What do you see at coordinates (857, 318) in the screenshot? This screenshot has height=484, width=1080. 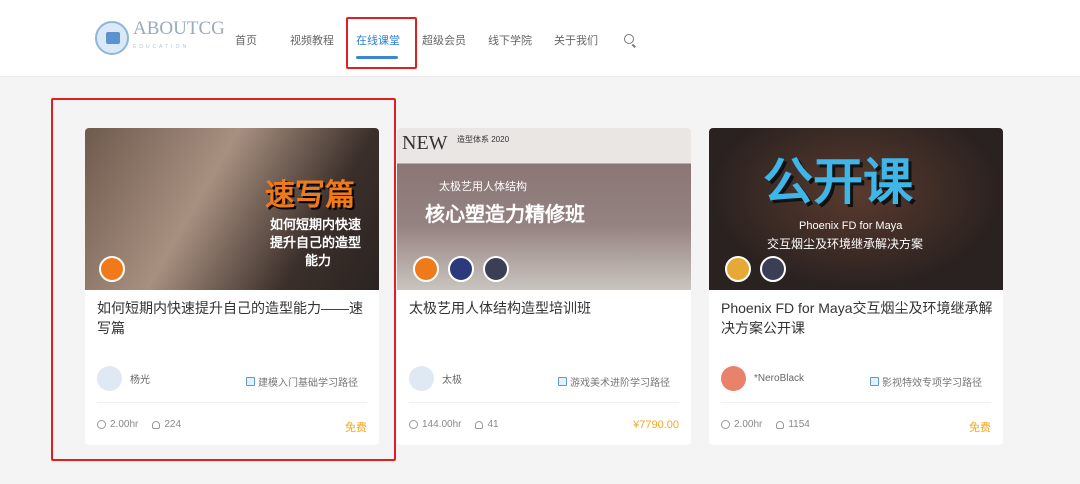 I see `course-title: Phoenix FD for Maya交互烟尘及环境继承解决方案公开课` at bounding box center [857, 318].